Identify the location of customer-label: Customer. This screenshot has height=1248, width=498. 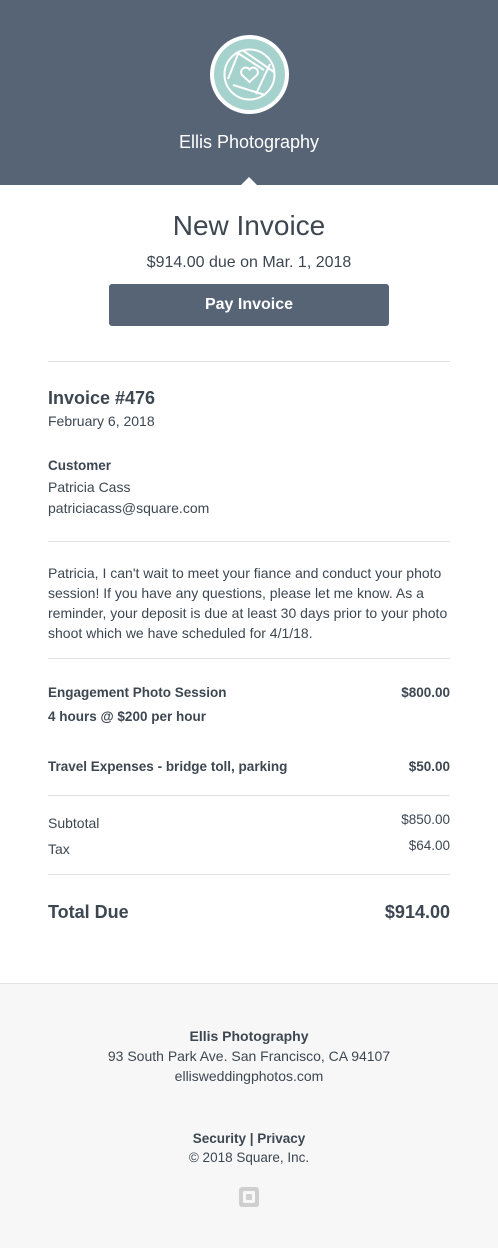
(80, 465).